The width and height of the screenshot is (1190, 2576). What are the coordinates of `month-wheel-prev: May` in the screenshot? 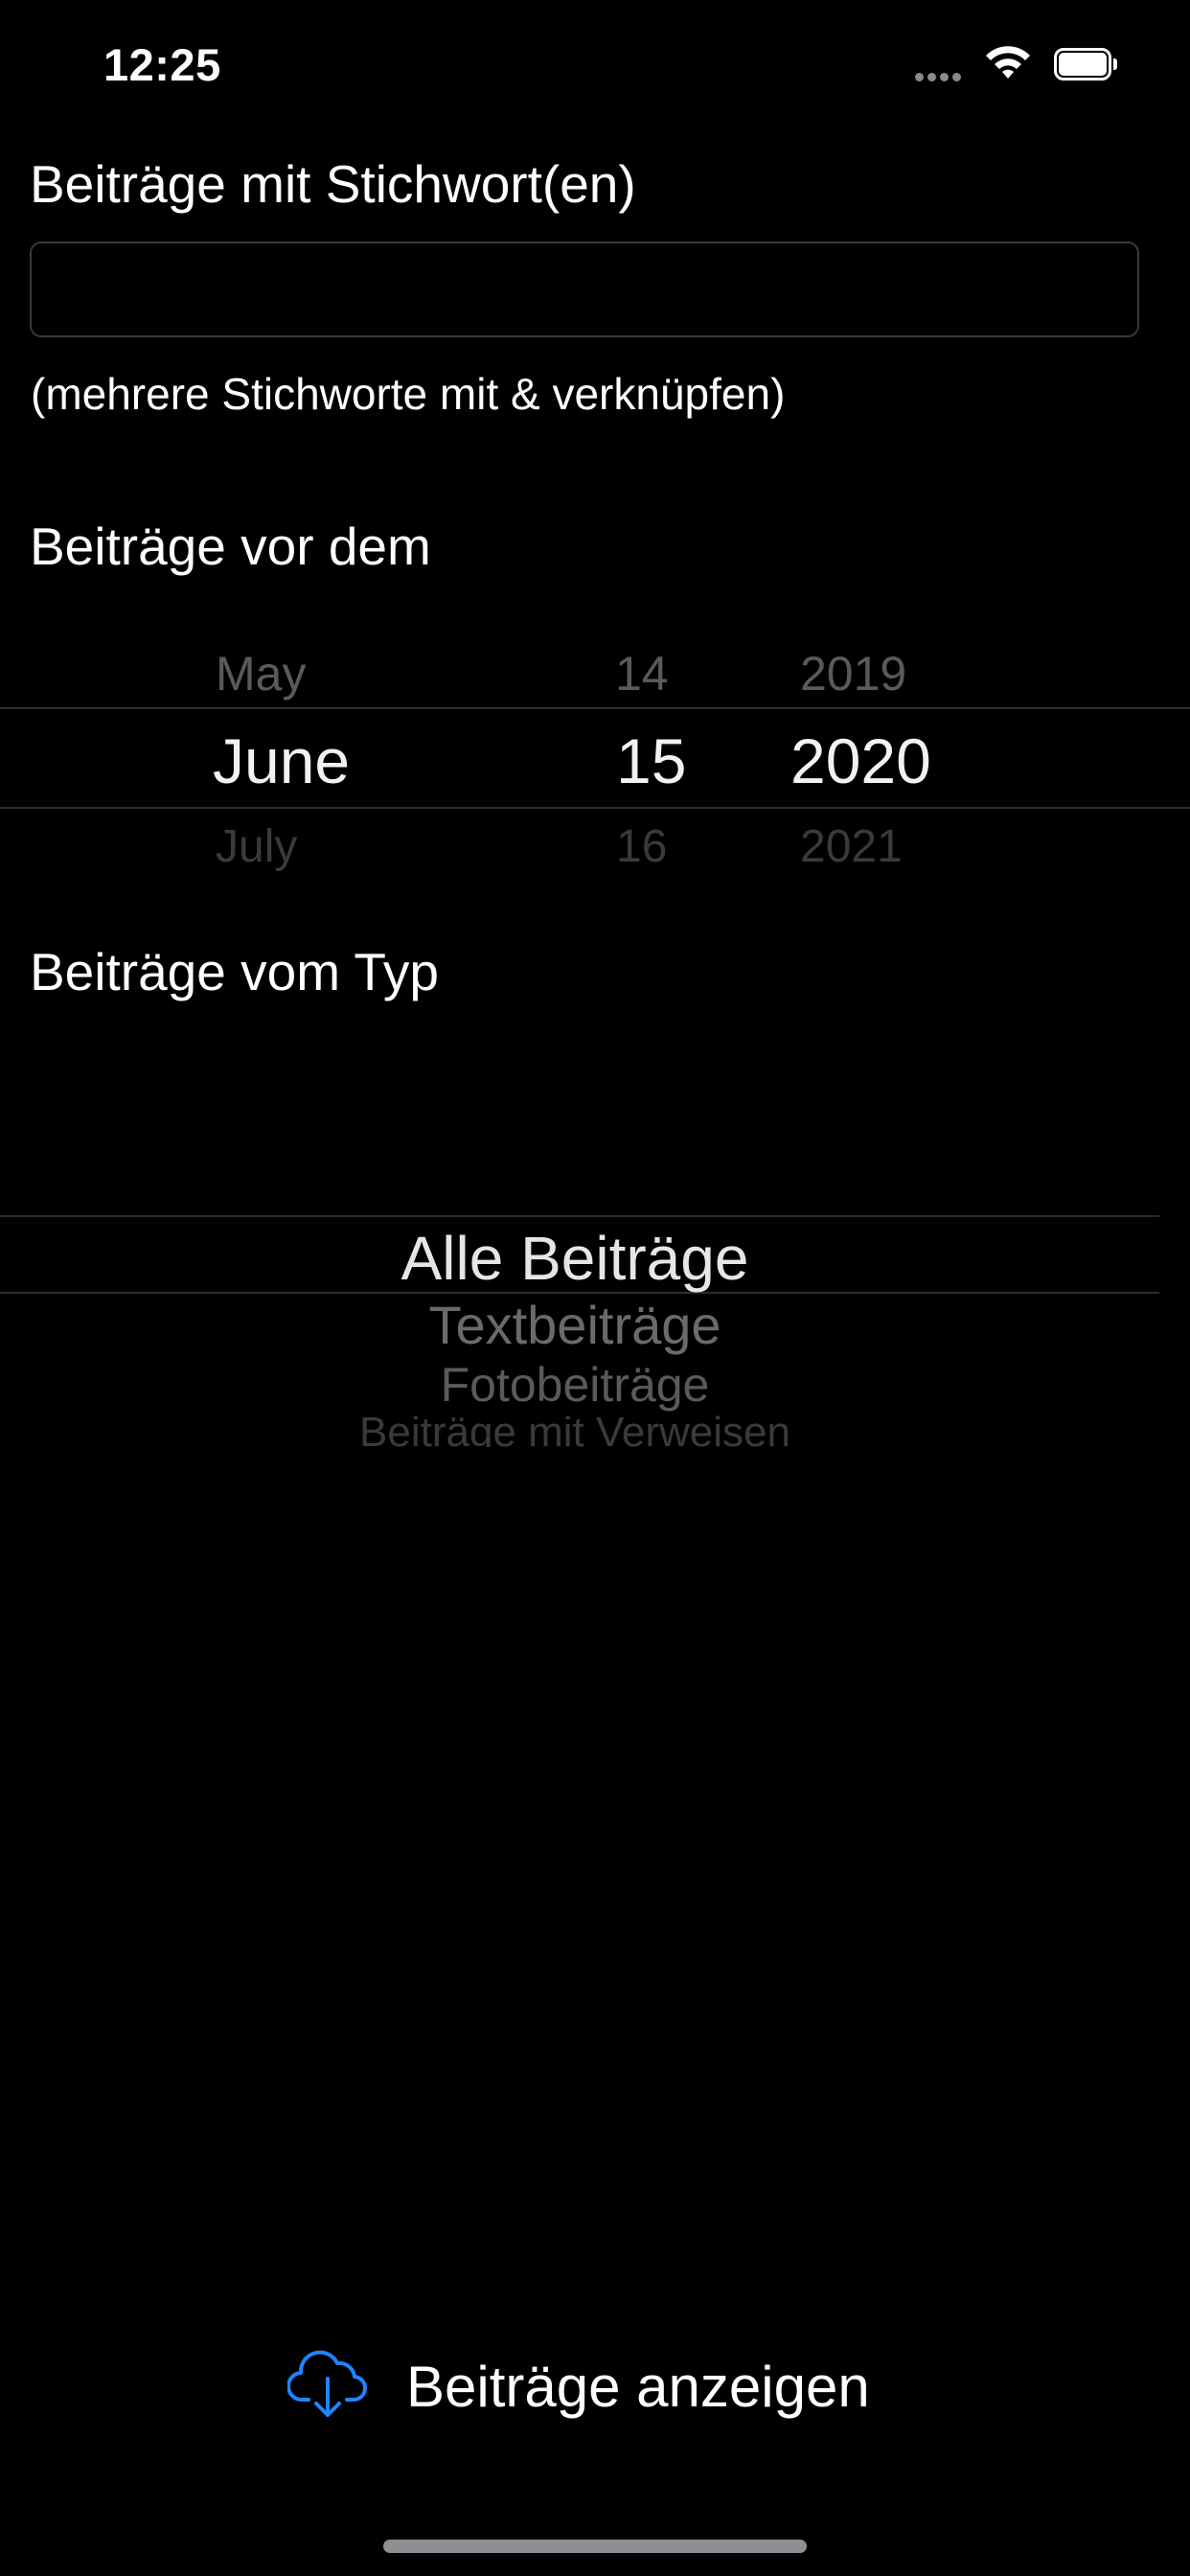 It's located at (261, 674).